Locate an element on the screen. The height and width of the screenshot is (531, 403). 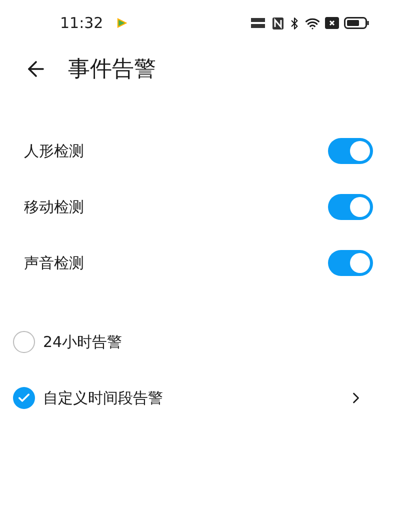
option-label: 自定义时间段告警 is located at coordinates (103, 398).